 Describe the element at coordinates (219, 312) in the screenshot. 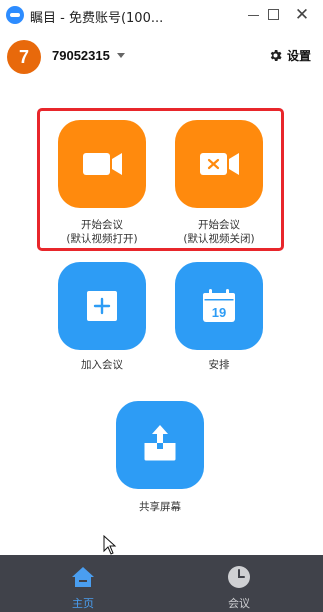

I see `calendar-day: 19` at that location.